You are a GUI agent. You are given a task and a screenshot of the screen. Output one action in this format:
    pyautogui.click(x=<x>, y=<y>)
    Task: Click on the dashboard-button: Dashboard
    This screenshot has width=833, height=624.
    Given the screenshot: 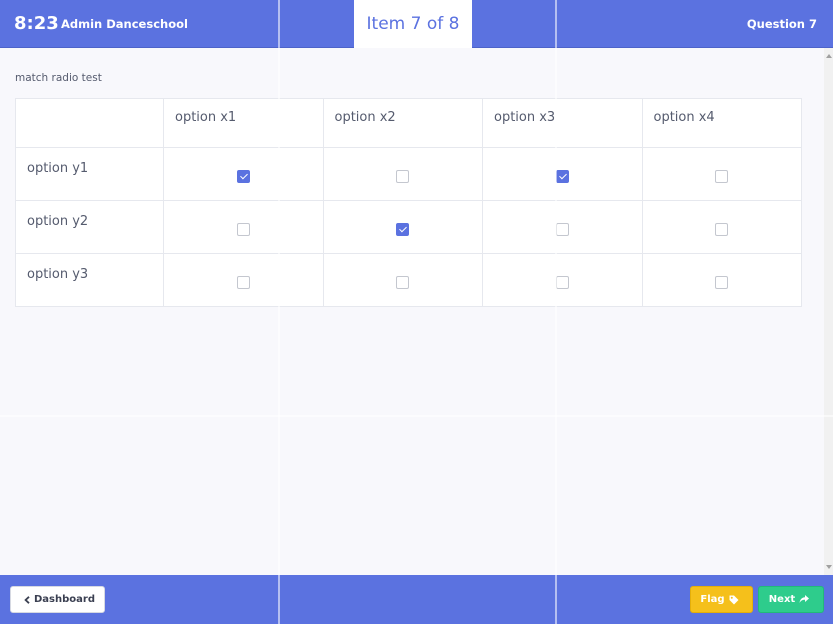 What is the action you would take?
    pyautogui.click(x=57, y=599)
    